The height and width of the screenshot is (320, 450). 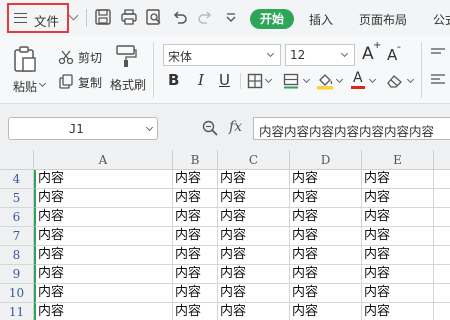 What do you see at coordinates (320, 55) in the screenshot?
I see `font-size-select: 12` at bounding box center [320, 55].